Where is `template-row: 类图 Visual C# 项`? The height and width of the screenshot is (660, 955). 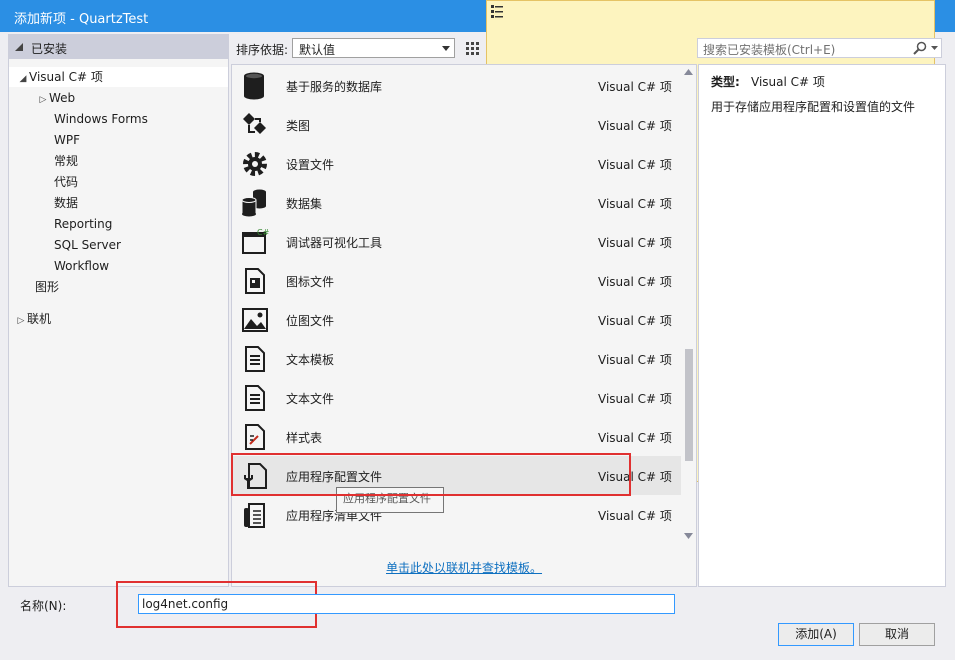 template-row: 类图 Visual C# 项 is located at coordinates (456, 124).